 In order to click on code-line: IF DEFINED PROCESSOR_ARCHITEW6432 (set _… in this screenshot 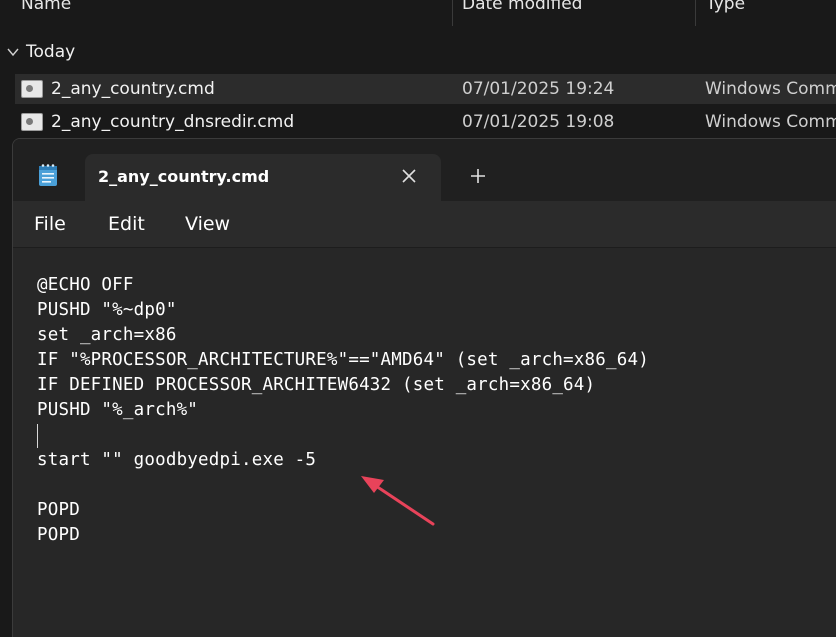, I will do `click(316, 385)`.